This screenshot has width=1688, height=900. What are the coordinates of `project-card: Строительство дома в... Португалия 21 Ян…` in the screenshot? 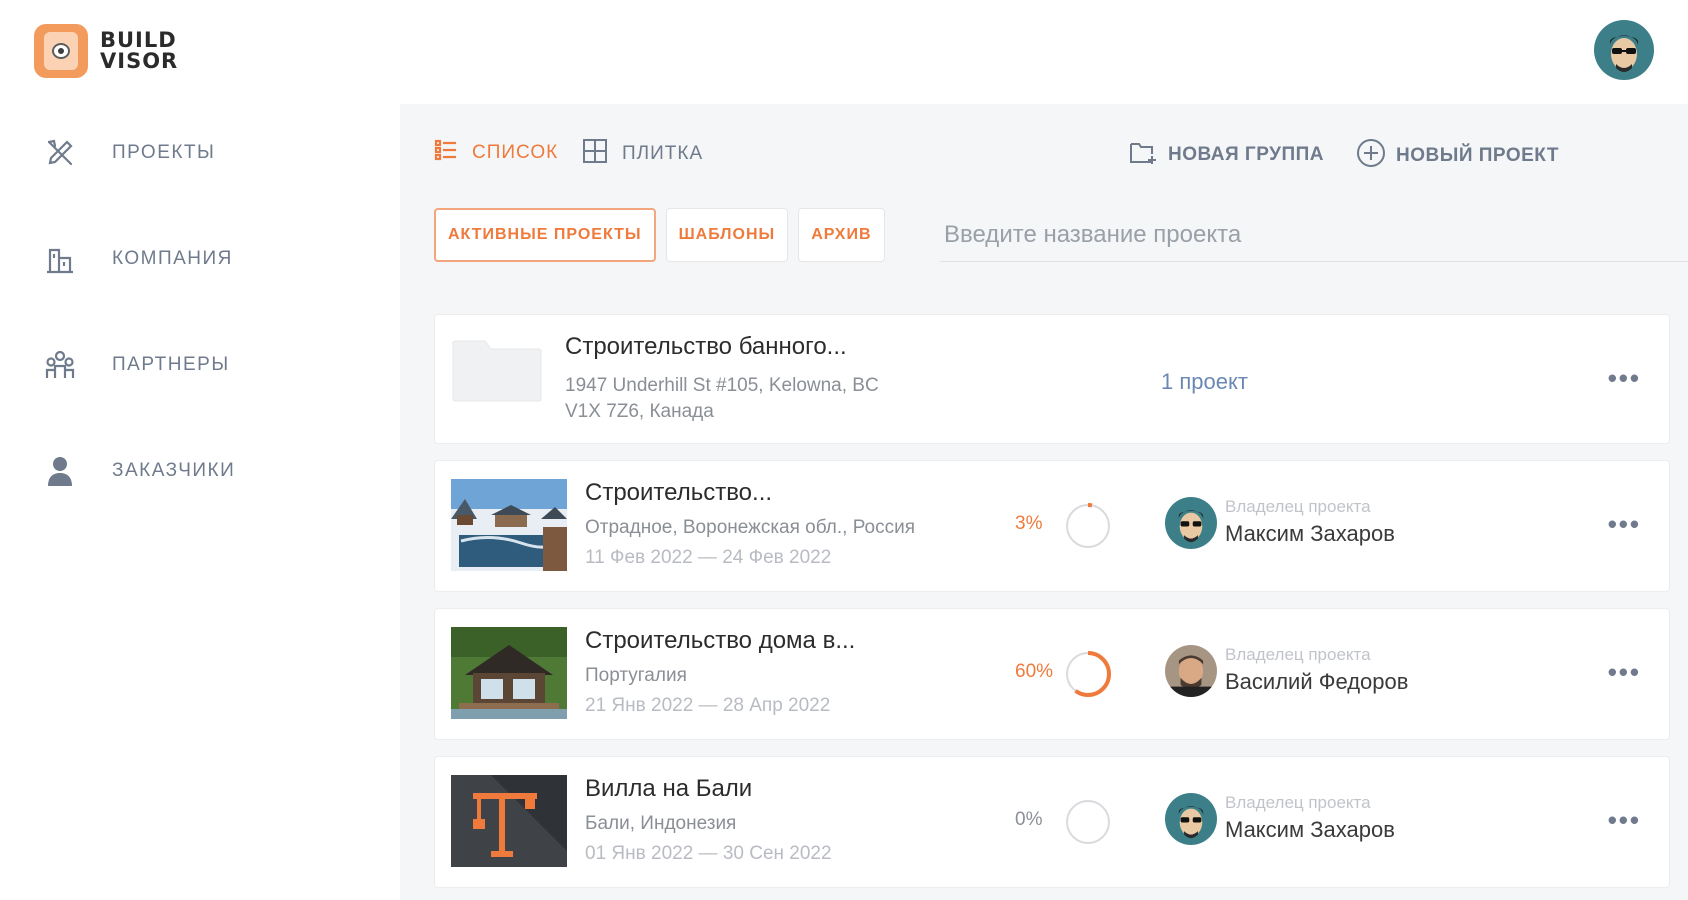 It's located at (1052, 674).